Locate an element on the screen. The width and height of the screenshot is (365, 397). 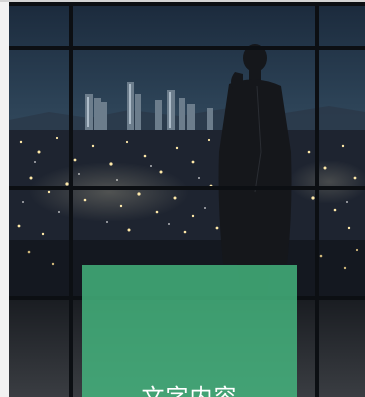
left-edge is located at coordinates (4, 199).